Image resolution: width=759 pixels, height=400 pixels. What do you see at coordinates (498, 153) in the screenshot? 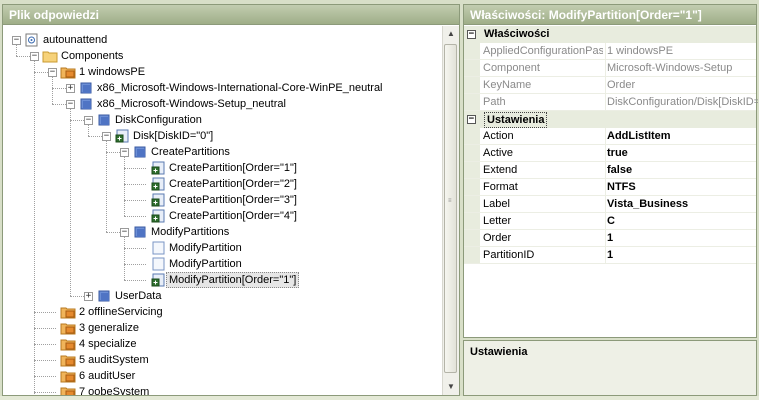
I see `property-name: Active` at bounding box center [498, 153].